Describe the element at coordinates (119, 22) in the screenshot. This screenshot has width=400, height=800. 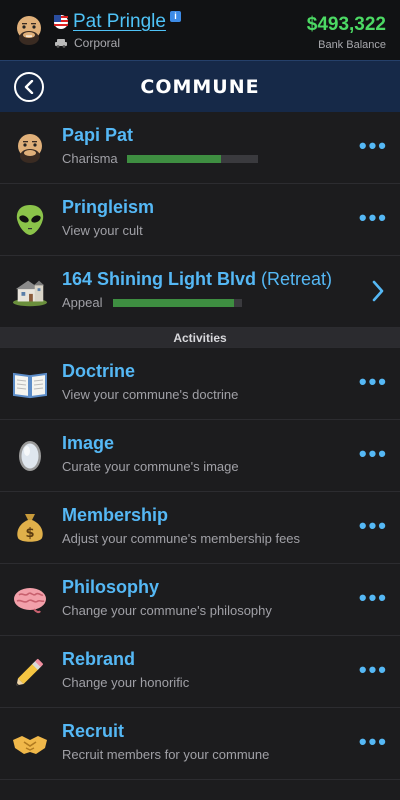
I see `player-name: Pat Pringle` at that location.